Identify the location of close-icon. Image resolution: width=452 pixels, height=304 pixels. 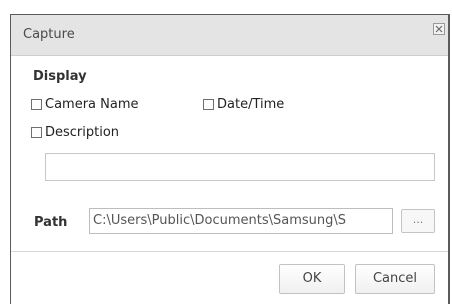
(439, 29).